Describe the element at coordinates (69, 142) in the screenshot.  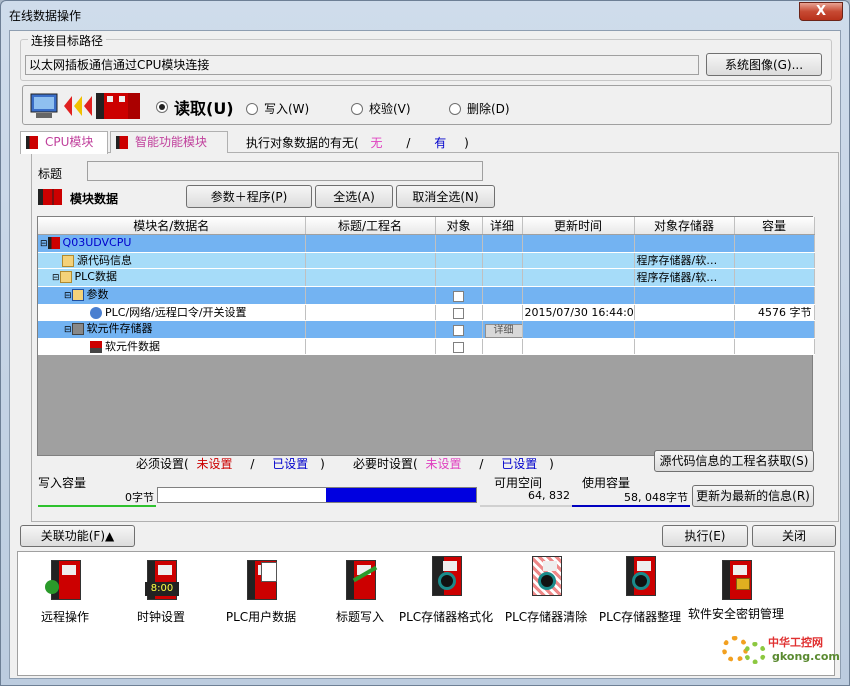
I see `tab-cpu-module-label: CPU模块` at that location.